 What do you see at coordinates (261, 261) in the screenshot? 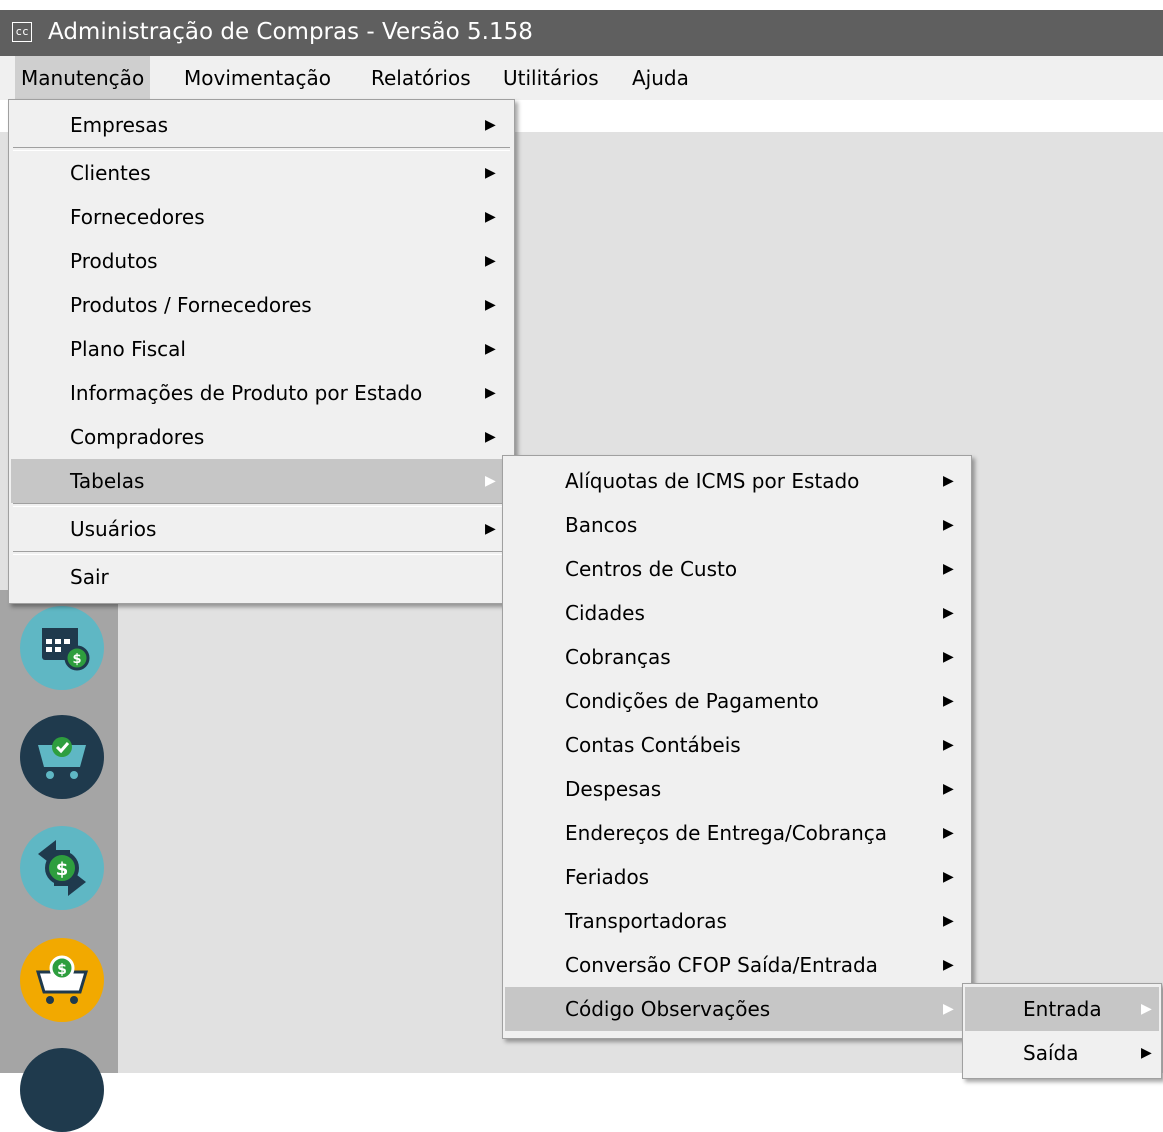
I see `menu-item-produtos: Produtos ▶` at bounding box center [261, 261].